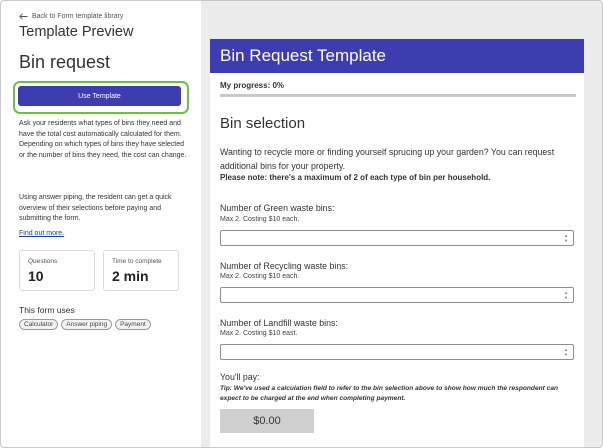 The image size is (603, 448). Describe the element at coordinates (397, 56) in the screenshot. I see `form-header: Bin Request Template` at that location.